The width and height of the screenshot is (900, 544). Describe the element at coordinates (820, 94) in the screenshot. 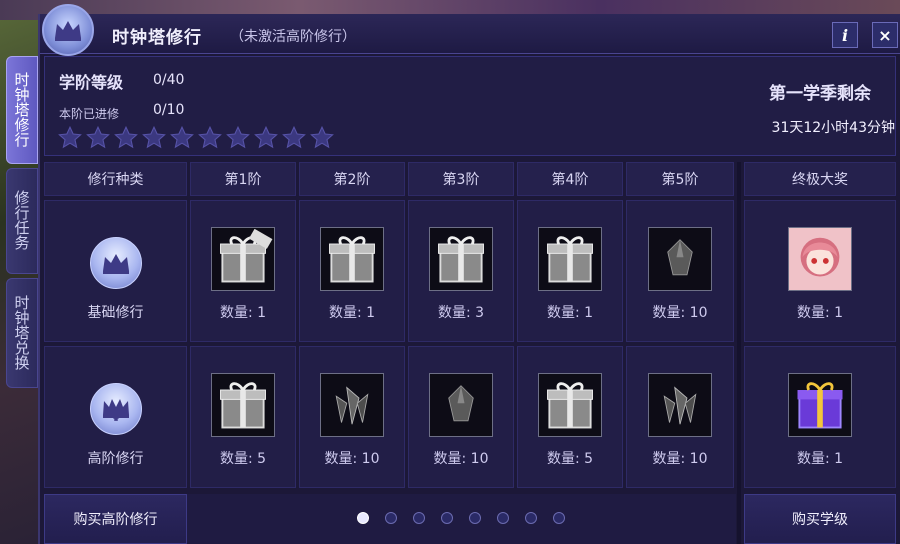

I see `season-label: 第一学季剩余` at that location.